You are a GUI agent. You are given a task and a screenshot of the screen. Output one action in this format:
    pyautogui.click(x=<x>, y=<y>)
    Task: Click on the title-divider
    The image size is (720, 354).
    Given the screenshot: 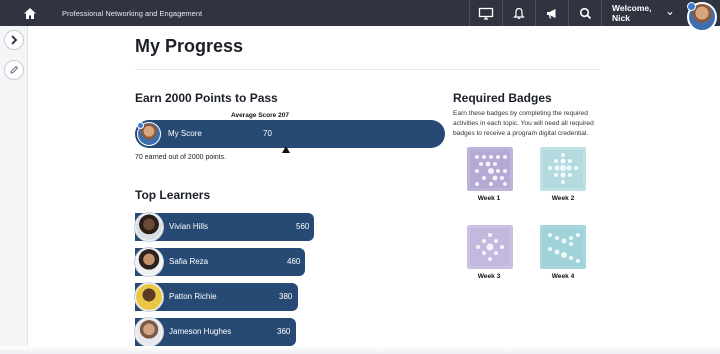 What is the action you would take?
    pyautogui.click(x=367, y=69)
    